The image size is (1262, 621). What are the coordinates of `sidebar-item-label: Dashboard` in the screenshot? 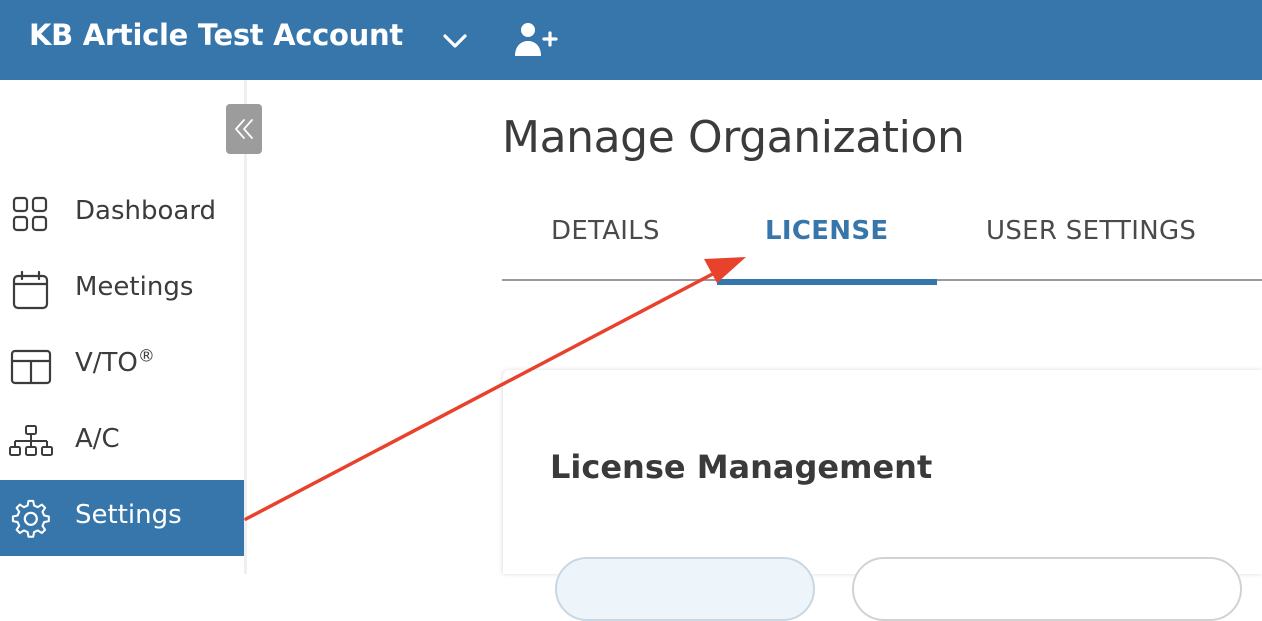 It's located at (146, 211).